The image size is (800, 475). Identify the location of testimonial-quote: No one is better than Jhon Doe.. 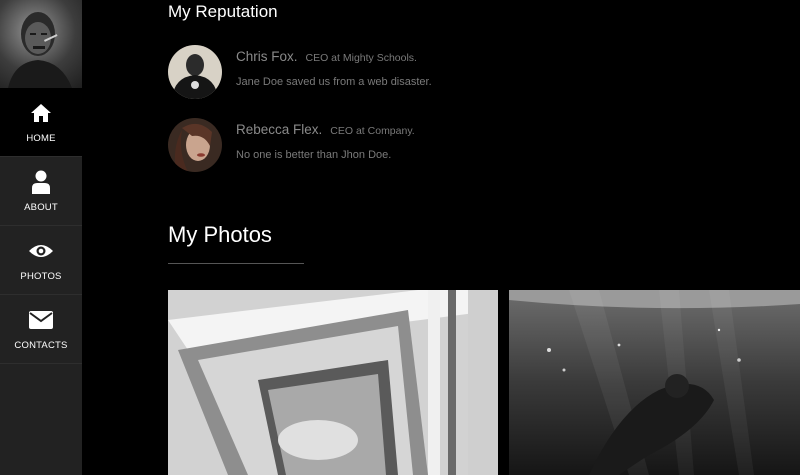
(314, 155).